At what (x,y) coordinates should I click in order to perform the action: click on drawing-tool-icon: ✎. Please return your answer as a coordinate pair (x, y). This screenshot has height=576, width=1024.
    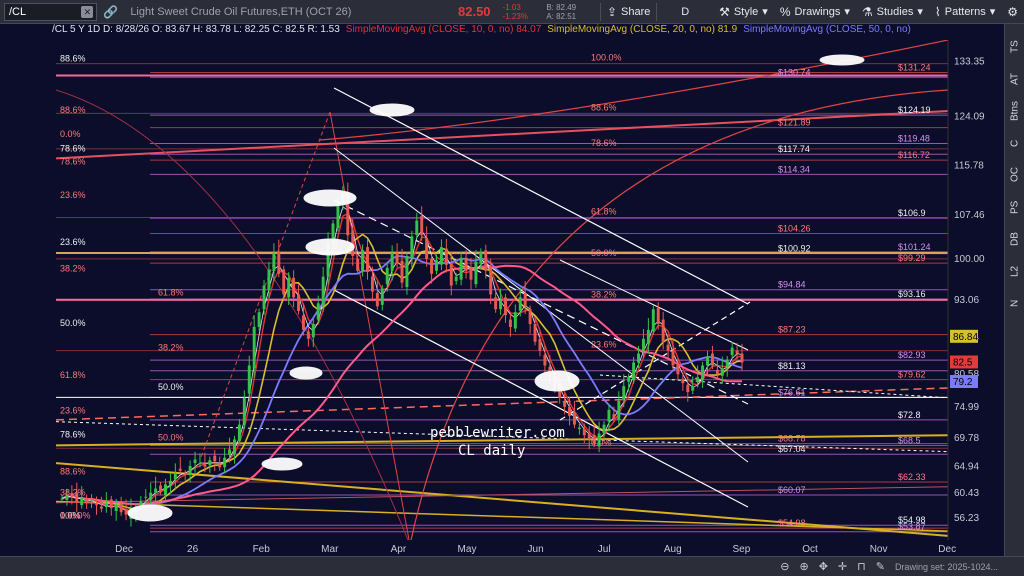
    Looking at the image, I should click on (880, 566).